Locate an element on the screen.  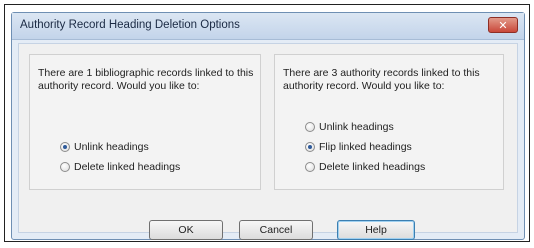
ok-button: OK is located at coordinates (186, 230).